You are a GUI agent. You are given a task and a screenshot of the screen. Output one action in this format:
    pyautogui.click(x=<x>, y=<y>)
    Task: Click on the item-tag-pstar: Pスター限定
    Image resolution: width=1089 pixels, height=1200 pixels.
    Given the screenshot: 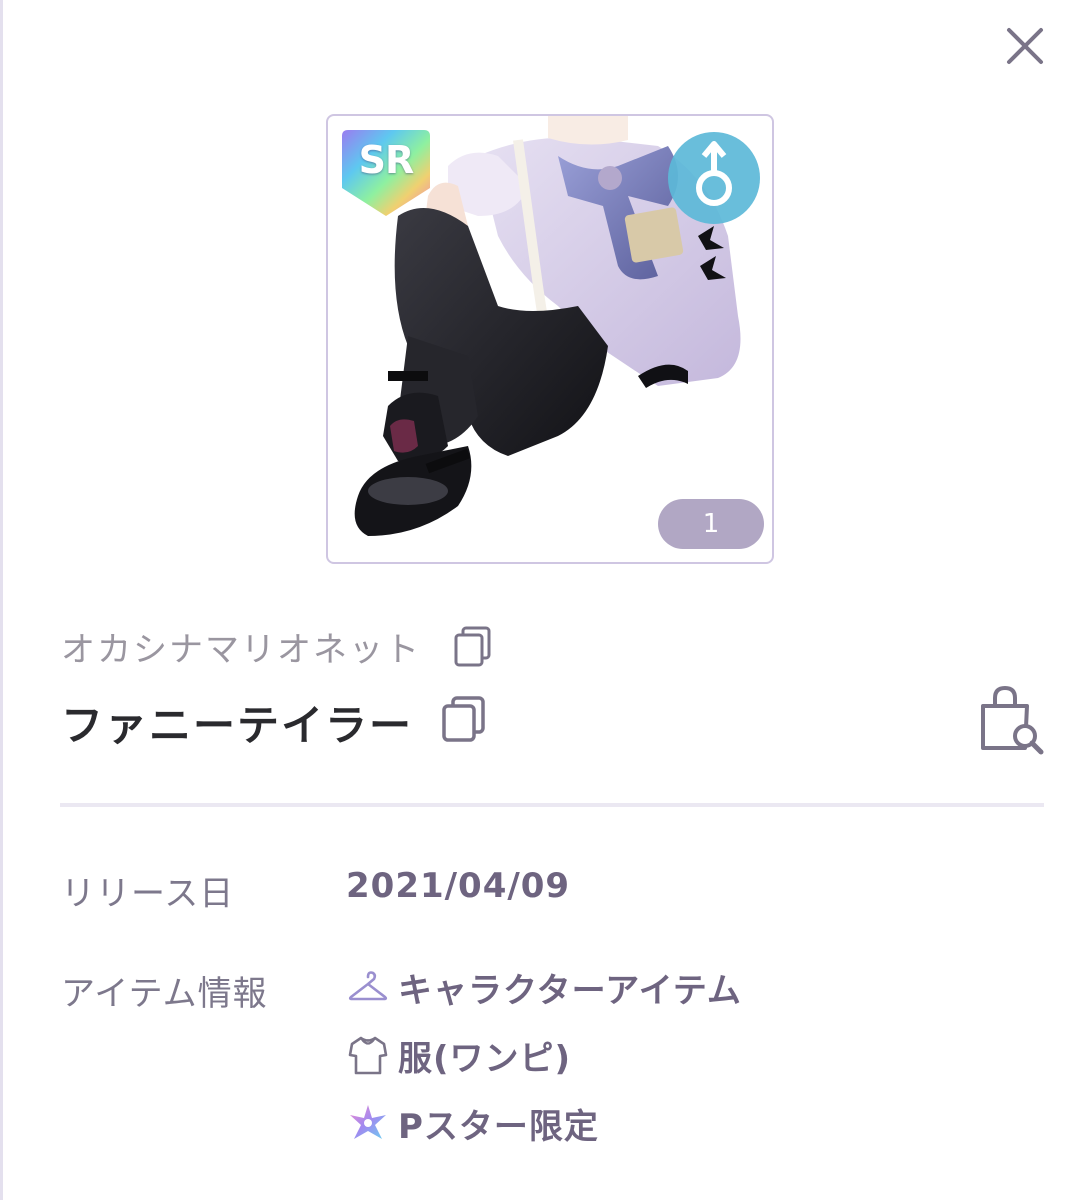 What is the action you would take?
    pyautogui.click(x=472, y=1123)
    